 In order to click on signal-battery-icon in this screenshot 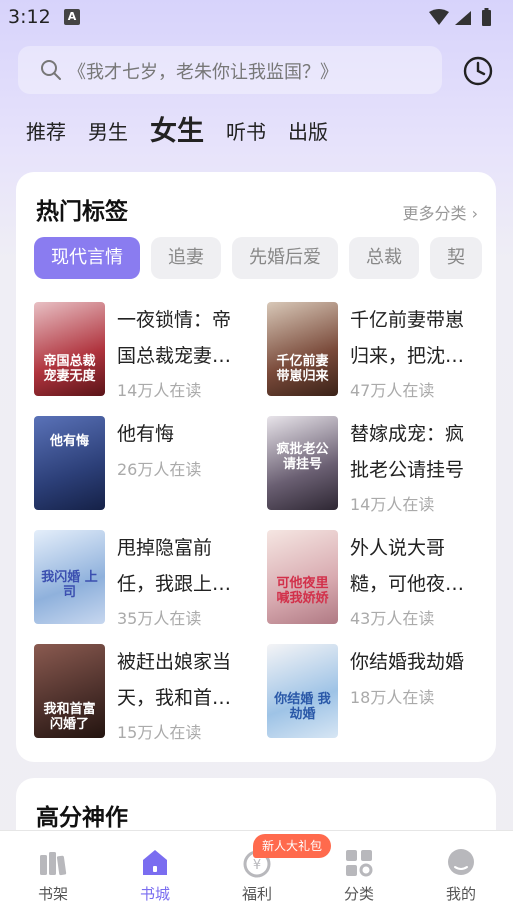, I will do `click(460, 17)`.